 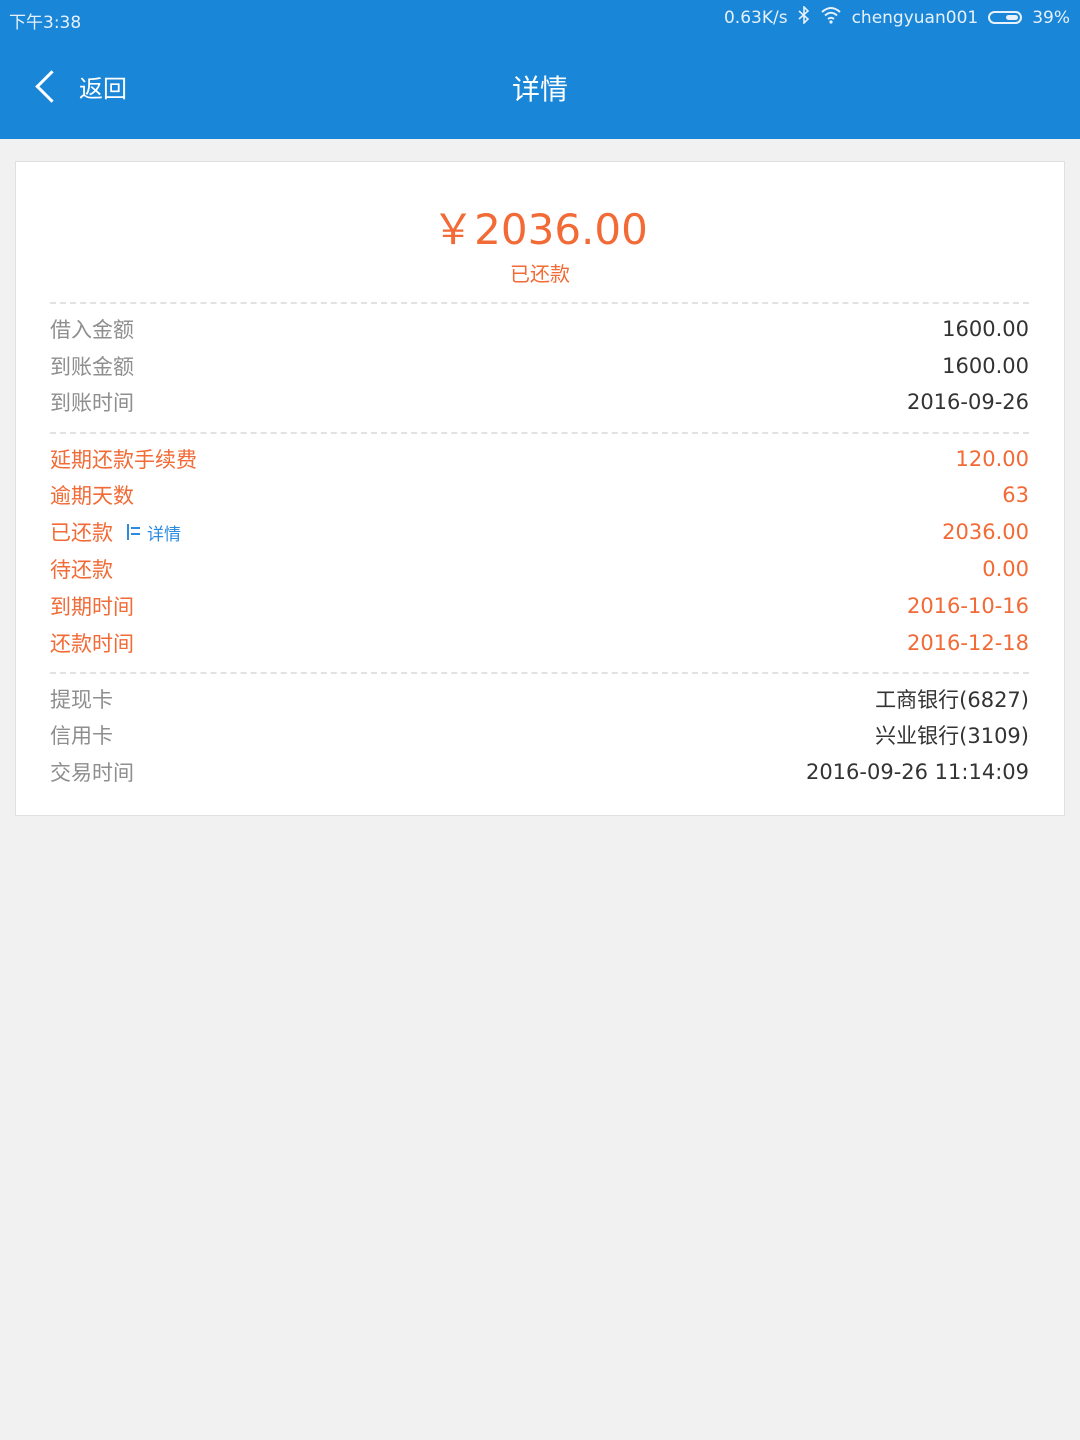 What do you see at coordinates (164, 534) in the screenshot?
I see `detail-link-label: 详情` at bounding box center [164, 534].